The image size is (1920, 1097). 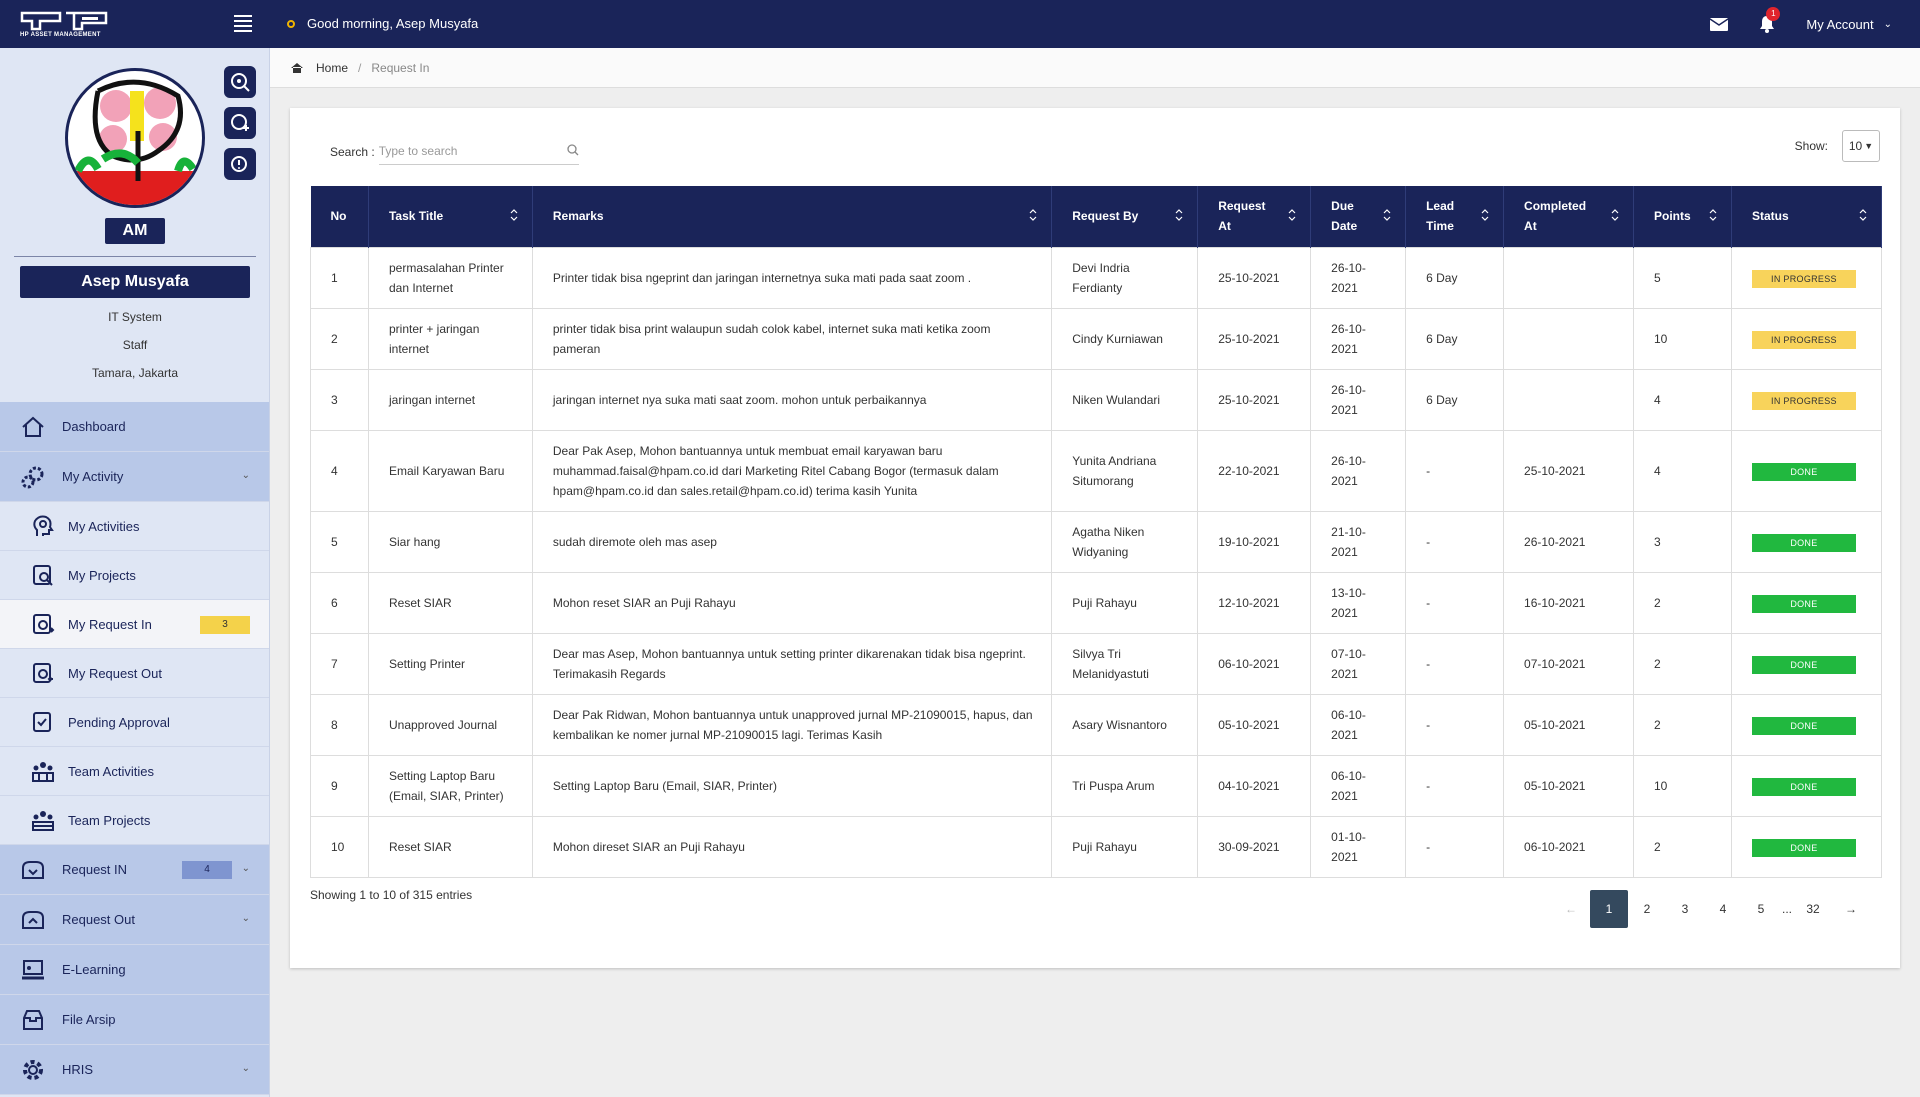 I want to click on column-header-status: Status, so click(x=1807, y=216).